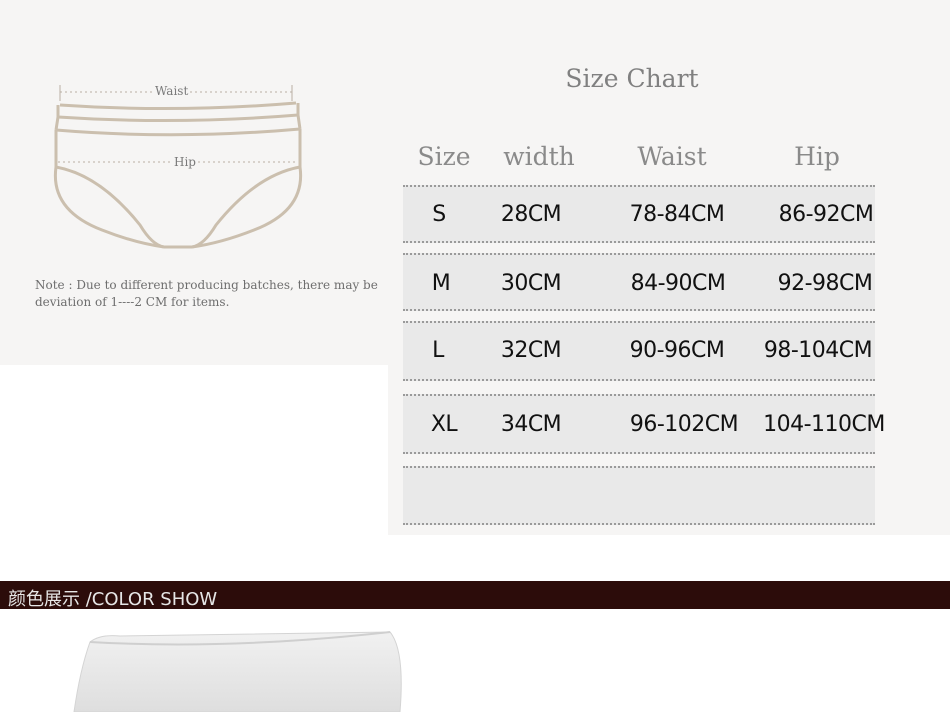 This screenshot has width=950, height=712. I want to click on briefs-outline-illustration, so click(178, 167).